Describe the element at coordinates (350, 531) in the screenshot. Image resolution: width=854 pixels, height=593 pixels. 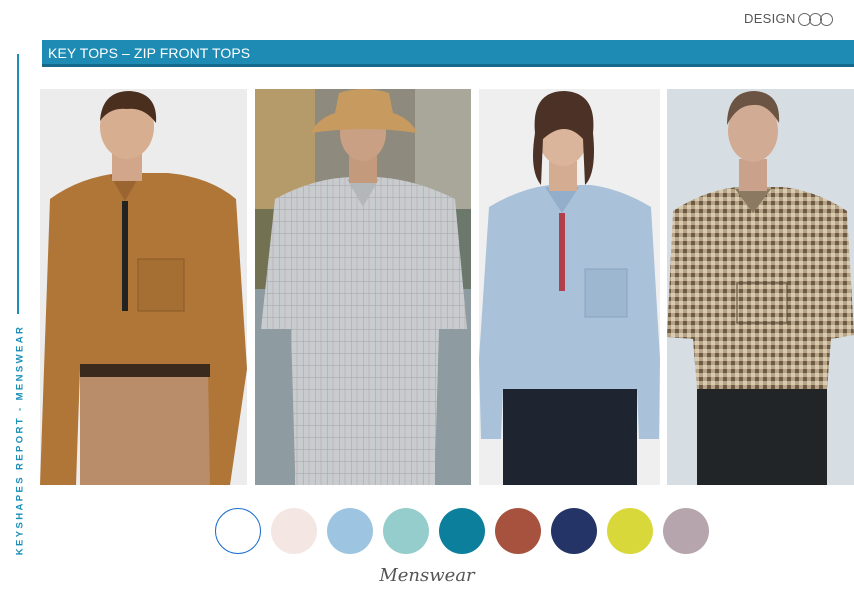
I see `swatch-sky-blue` at that location.